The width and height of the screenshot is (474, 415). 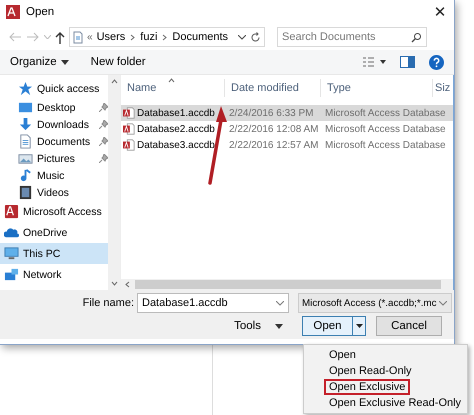 What do you see at coordinates (25, 192) in the screenshot?
I see `film-icon` at bounding box center [25, 192].